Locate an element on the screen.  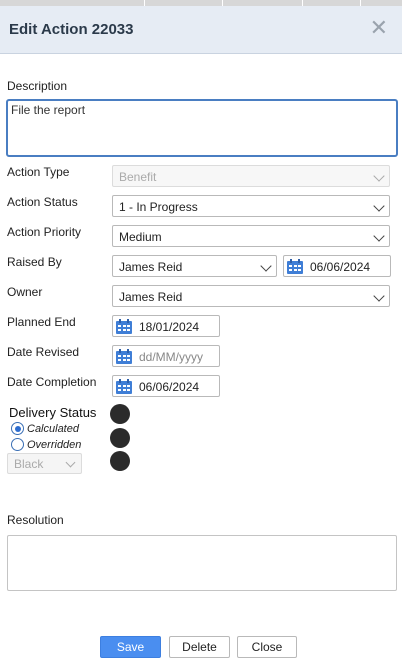
date-revised-label: Date Revised is located at coordinates (43, 352).